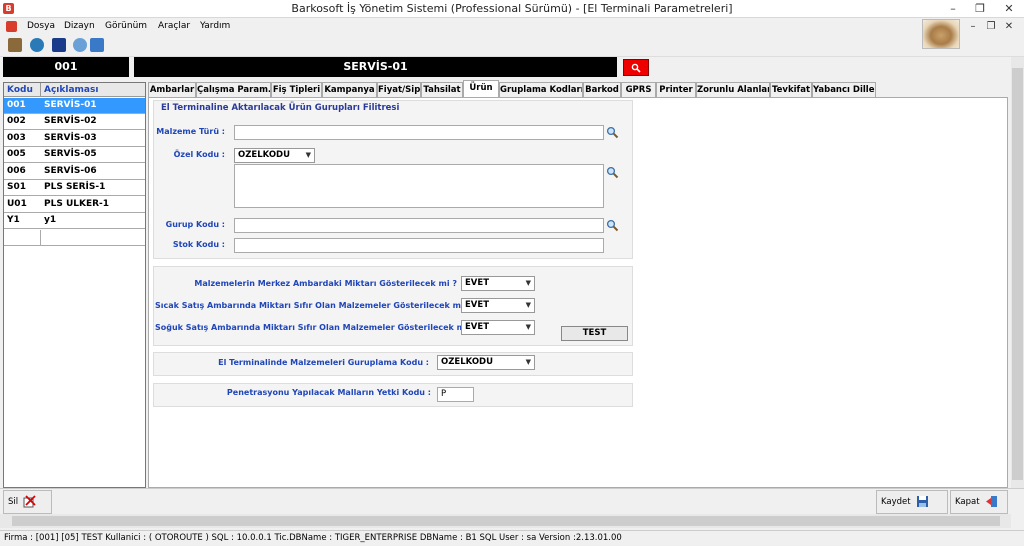 Image resolution: width=1024 pixels, height=546 pixels. I want to click on list-item: 005 SERVİS-05, so click(74, 155).